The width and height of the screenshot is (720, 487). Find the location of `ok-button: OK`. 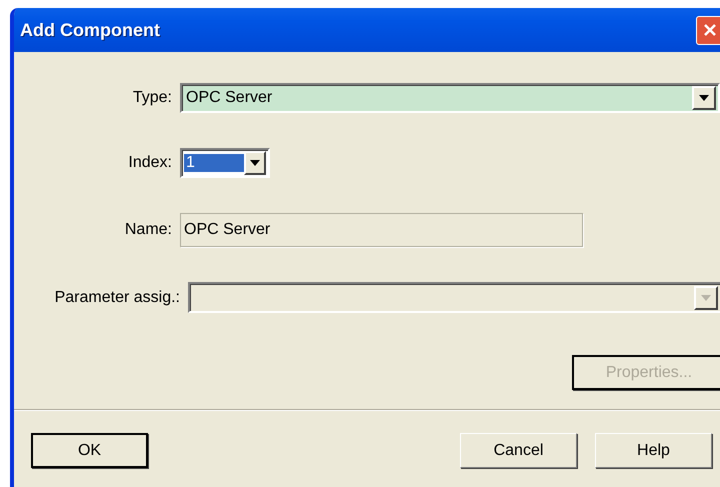

ok-button: OK is located at coordinates (89, 450).